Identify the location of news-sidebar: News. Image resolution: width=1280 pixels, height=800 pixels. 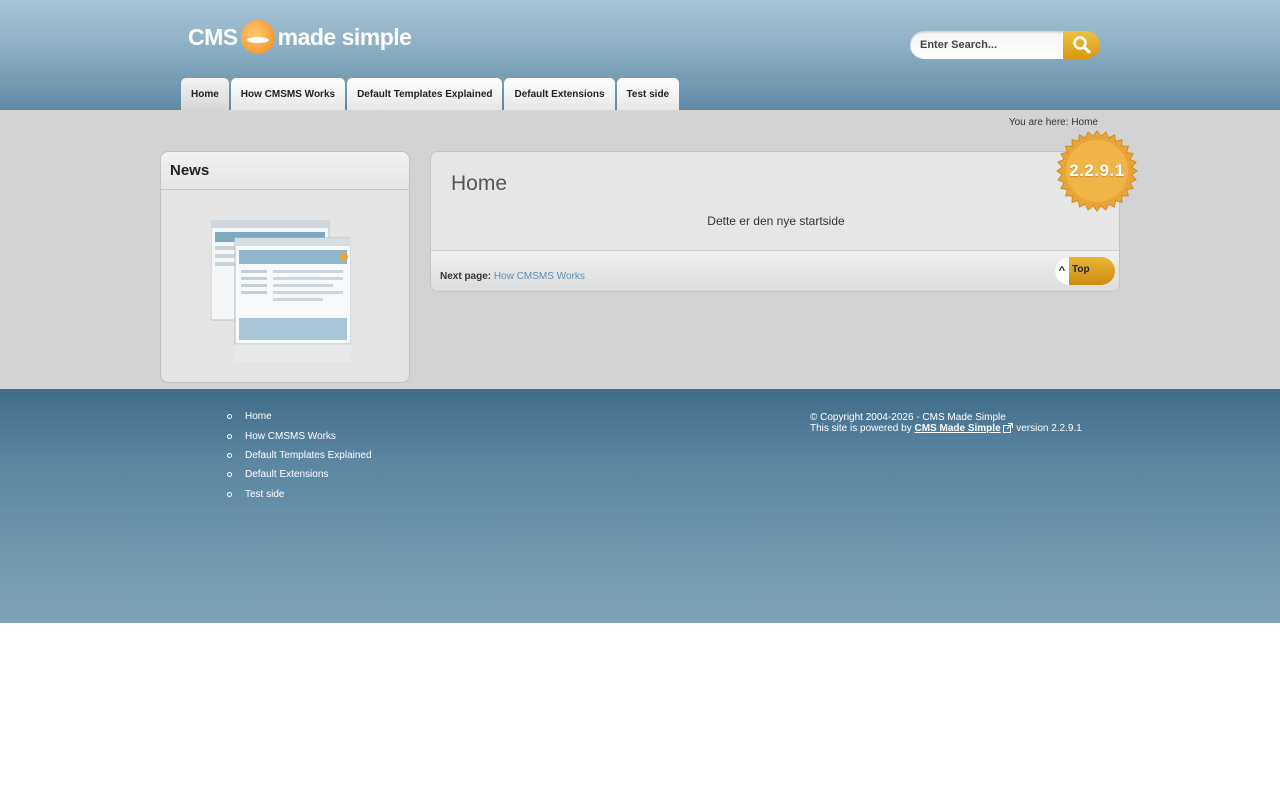
(285, 267).